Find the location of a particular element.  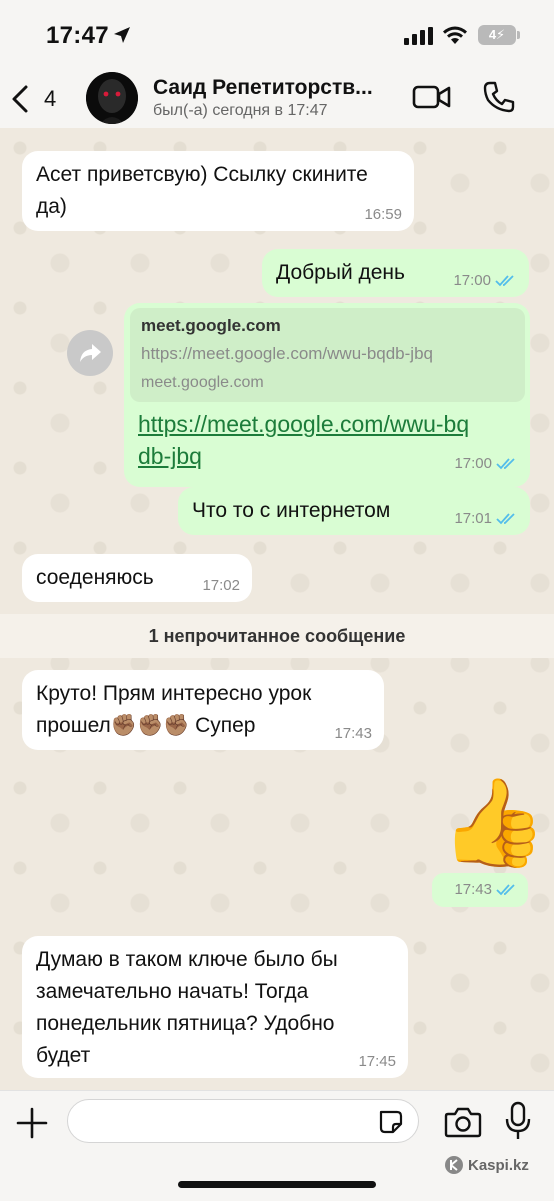

kaspi-watermark: Kaspi.kz is located at coordinates (486, 1165).